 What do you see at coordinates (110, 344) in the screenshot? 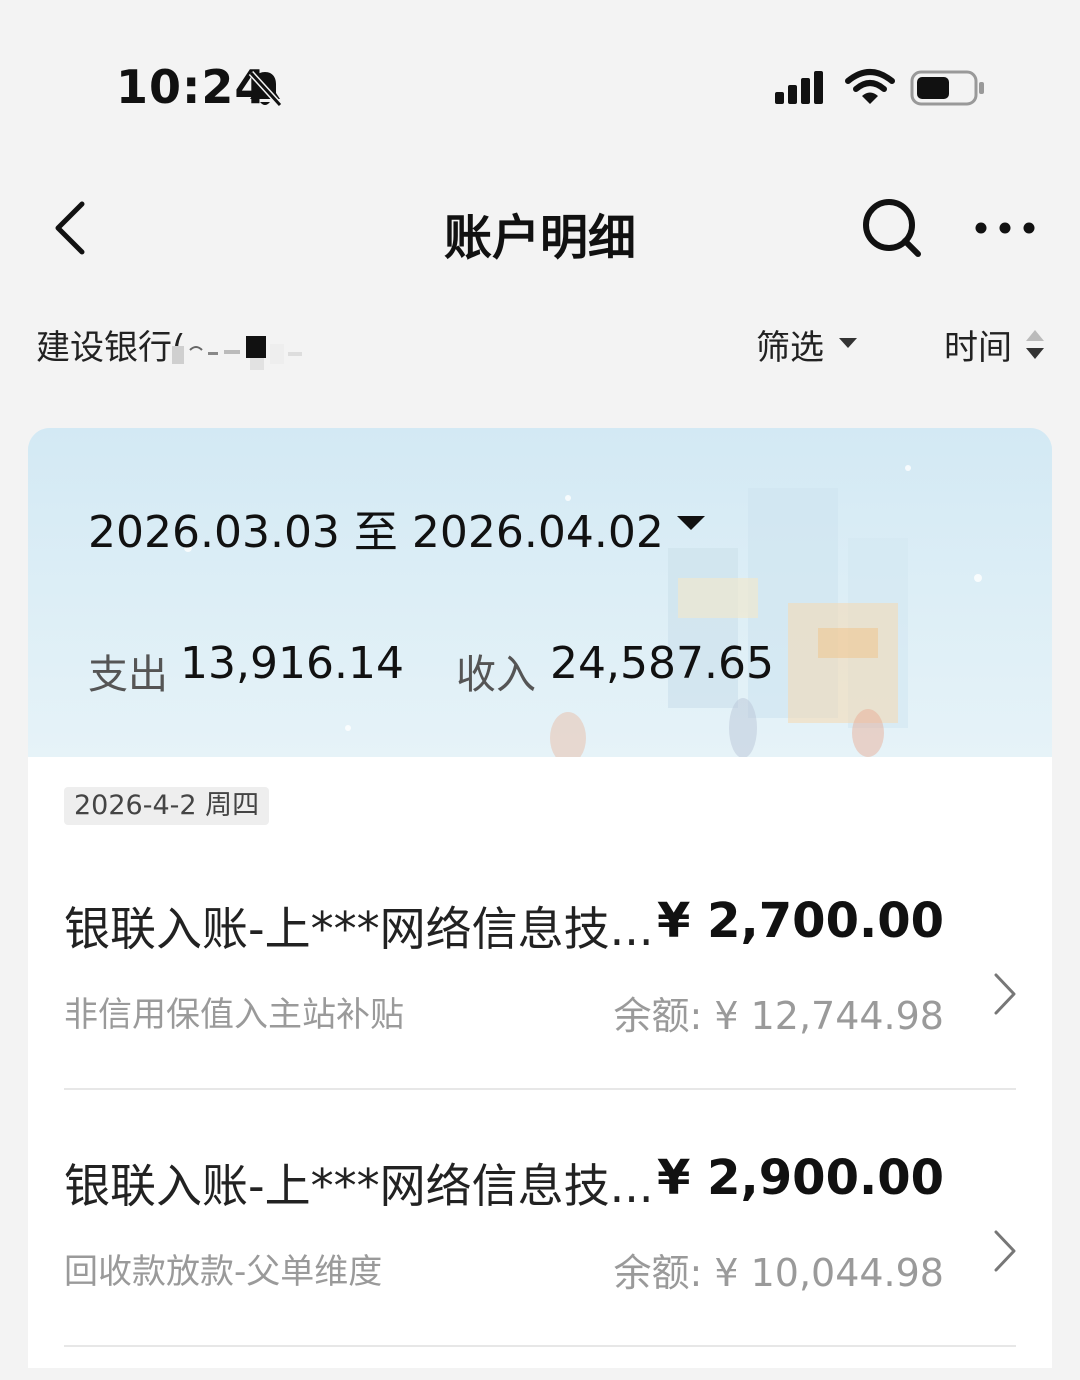
I see `account-selector: 建设银行(` at bounding box center [110, 344].